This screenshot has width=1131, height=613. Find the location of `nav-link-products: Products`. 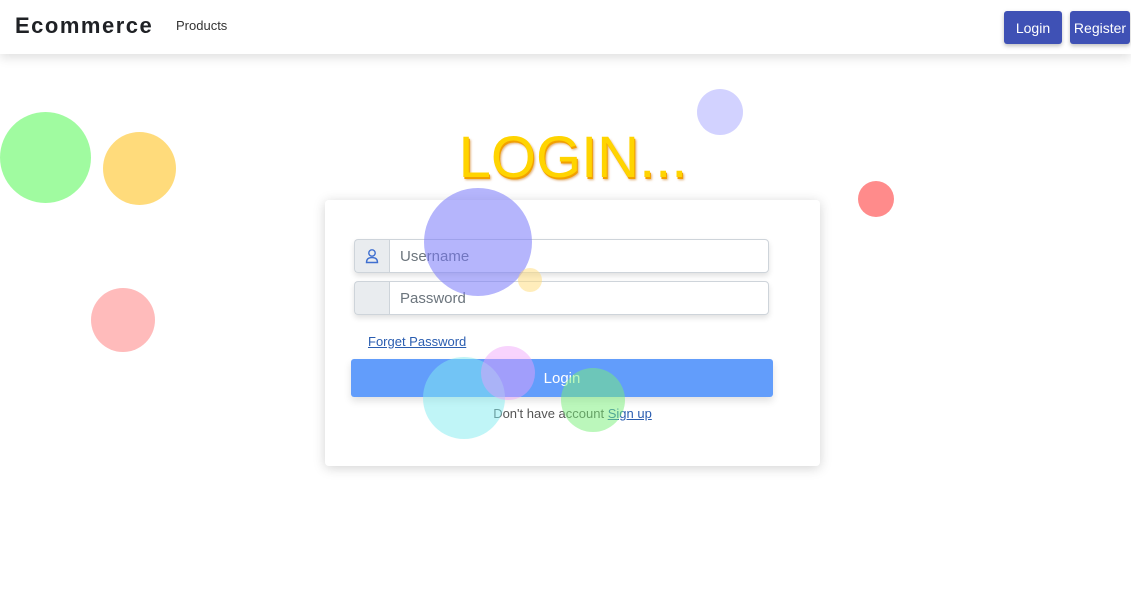

nav-link-products: Products is located at coordinates (201, 25).